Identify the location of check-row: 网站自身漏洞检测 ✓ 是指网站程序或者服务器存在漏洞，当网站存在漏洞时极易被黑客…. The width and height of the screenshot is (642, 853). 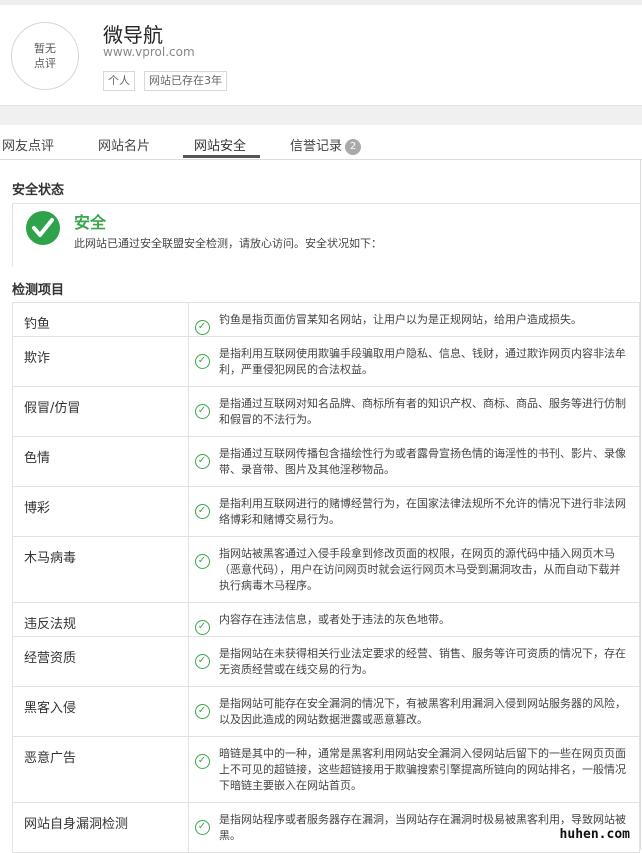
(326, 827).